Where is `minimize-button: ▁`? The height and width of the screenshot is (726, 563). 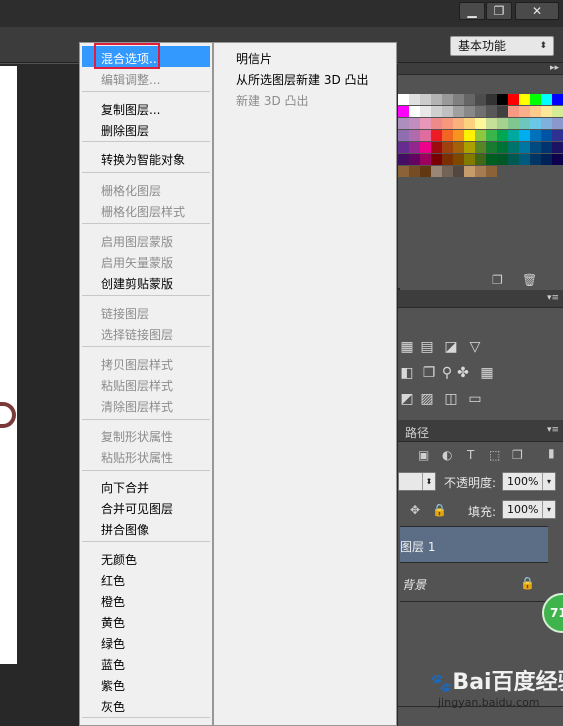 minimize-button: ▁ is located at coordinates (472, 11).